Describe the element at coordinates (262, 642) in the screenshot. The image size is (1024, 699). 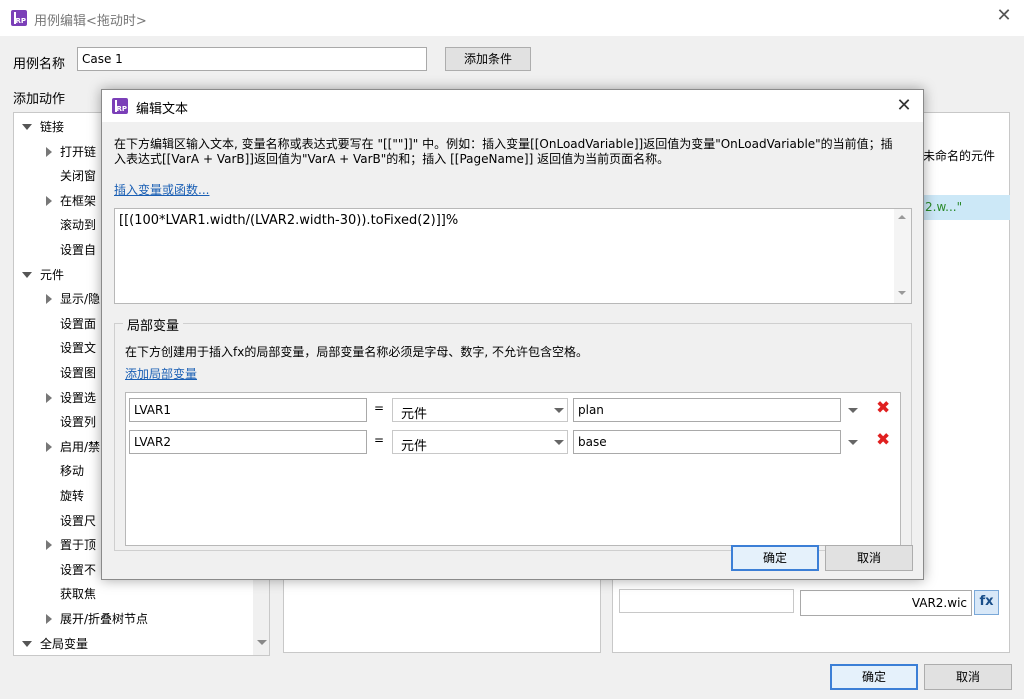
I see `scroll-down-icon` at that location.